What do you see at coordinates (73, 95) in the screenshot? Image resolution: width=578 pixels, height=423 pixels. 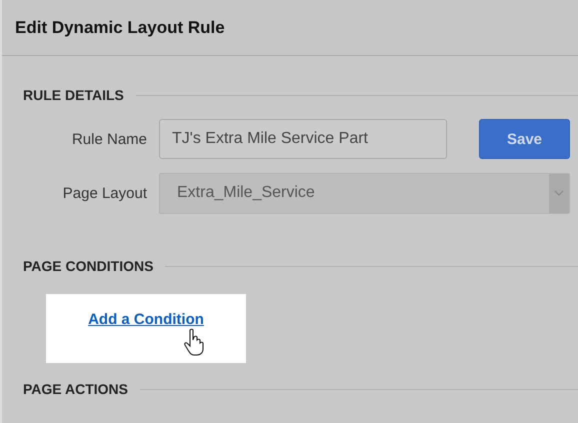 I see `section-heading: RULE DETAILS` at bounding box center [73, 95].